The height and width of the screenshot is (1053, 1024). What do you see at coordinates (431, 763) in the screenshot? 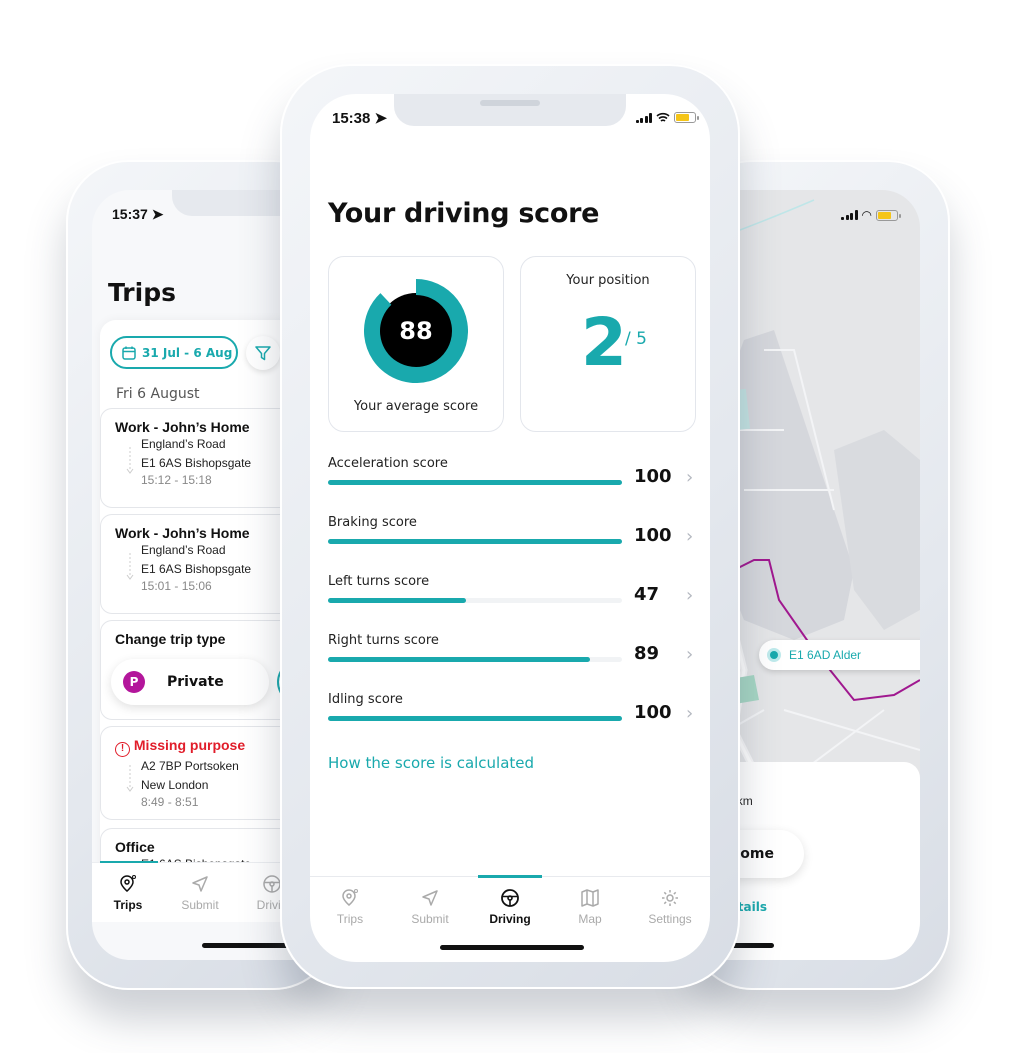
I see `how-score-calculated-link: How the score is calculated` at bounding box center [431, 763].